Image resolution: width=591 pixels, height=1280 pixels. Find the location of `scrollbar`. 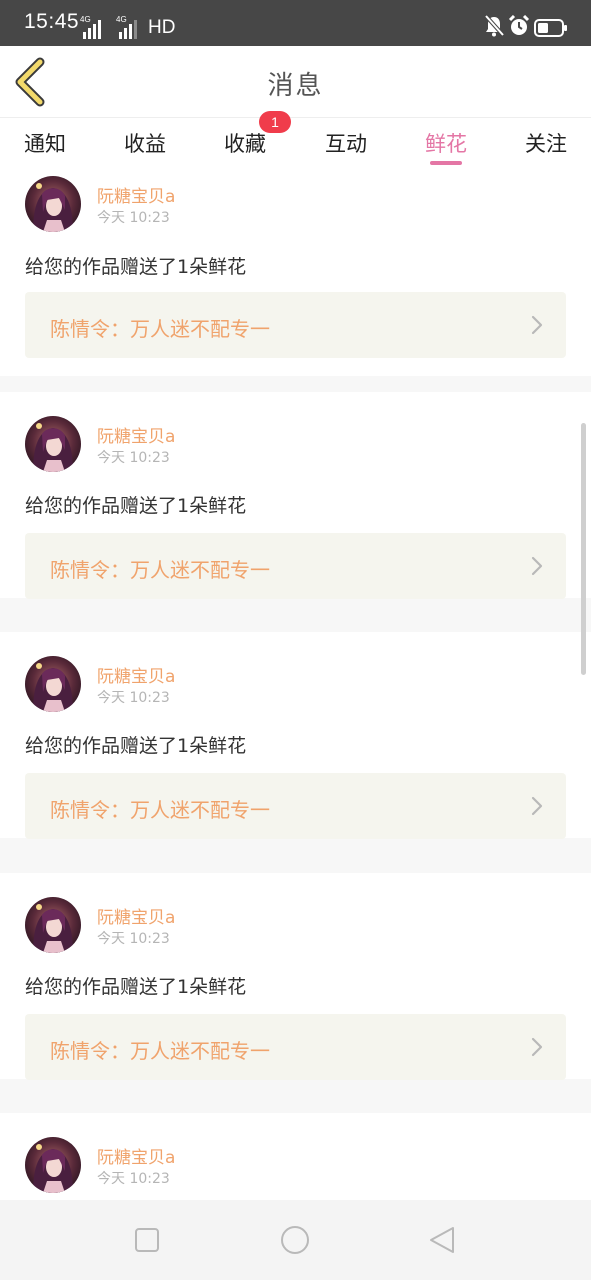

scrollbar is located at coordinates (583, 549).